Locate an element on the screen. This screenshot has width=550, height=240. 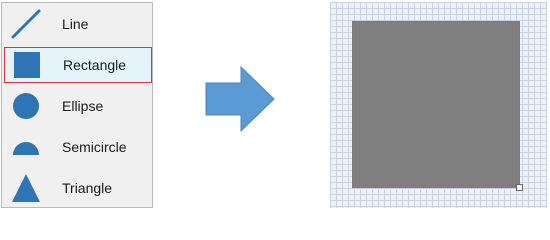
menu-item-label: Line is located at coordinates (75, 24).